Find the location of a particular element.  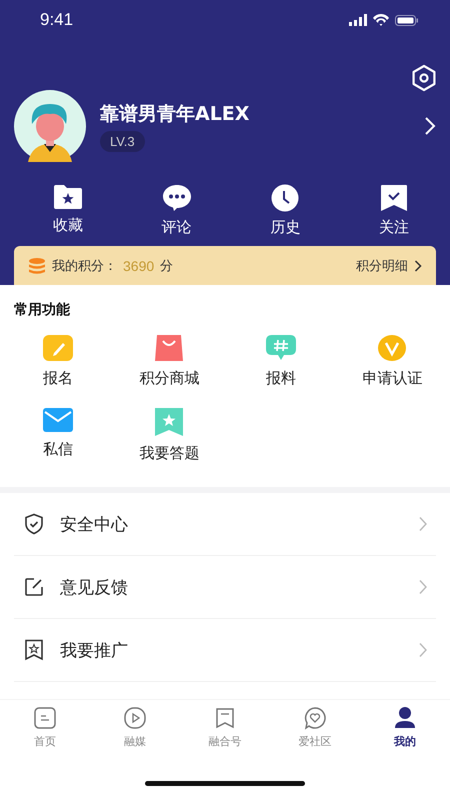

play-icon is located at coordinates (135, 718).